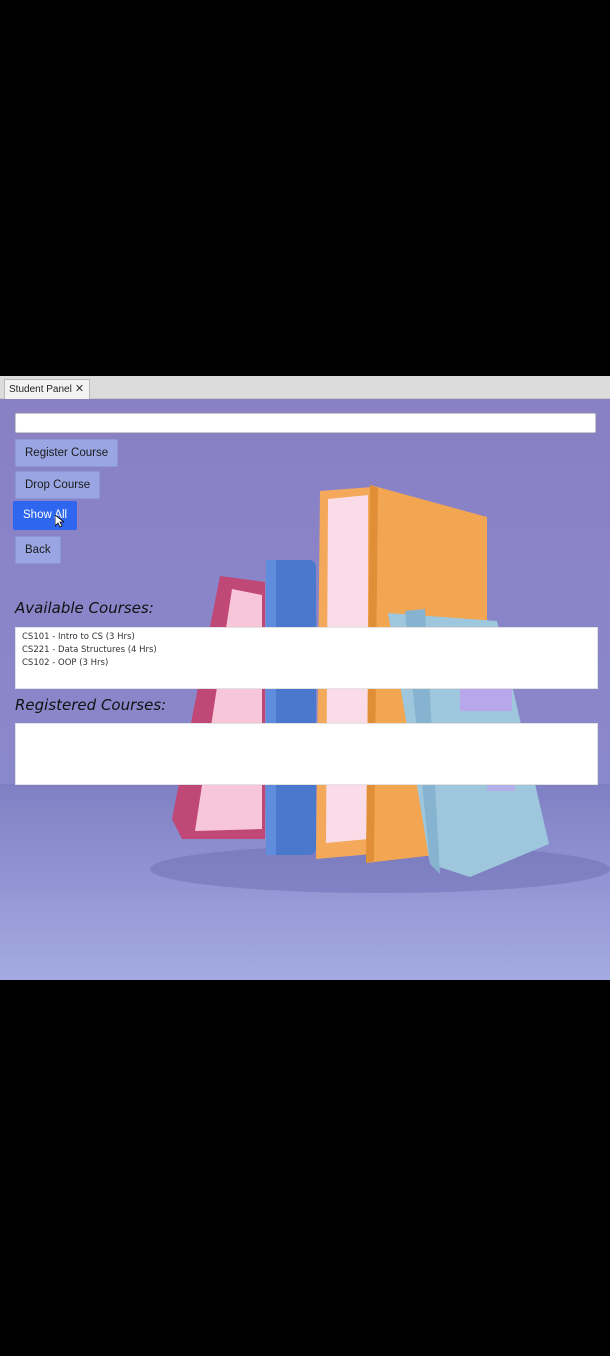 Image resolution: width=610 pixels, height=1356 pixels. Describe the element at coordinates (79, 389) in the screenshot. I see `close-icon: ✕` at that location.